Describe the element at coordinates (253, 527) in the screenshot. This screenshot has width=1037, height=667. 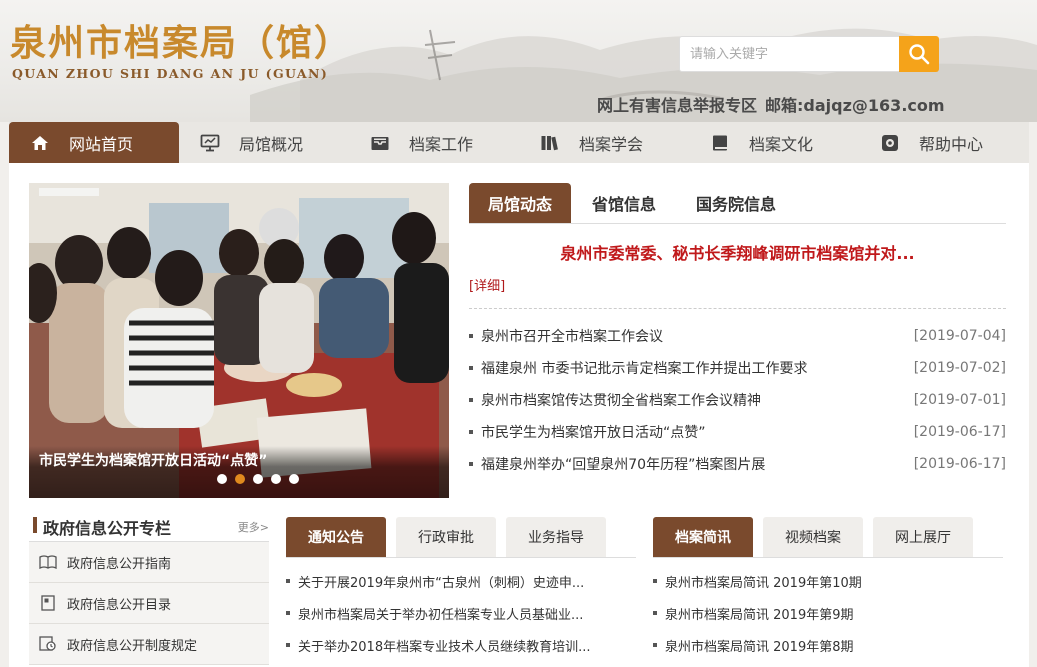
I see `more-link: 更多>` at that location.